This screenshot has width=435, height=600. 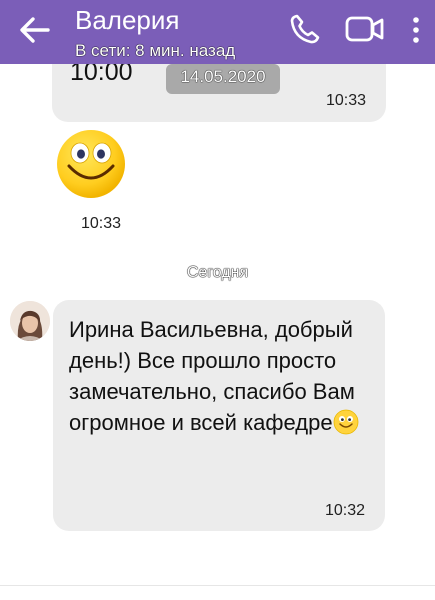 What do you see at coordinates (127, 20) in the screenshot?
I see `contact-name: Валерия` at bounding box center [127, 20].